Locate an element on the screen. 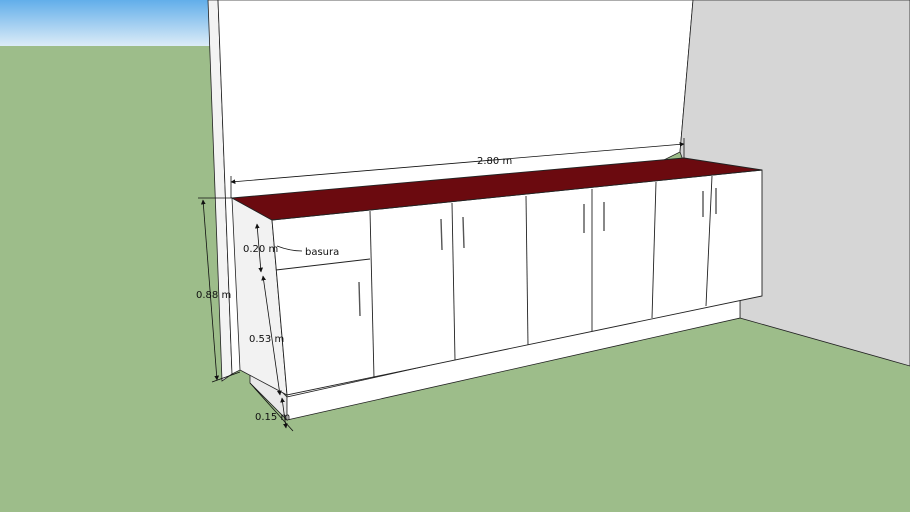  door-dimension-label: 0.53 m is located at coordinates (266, 339).